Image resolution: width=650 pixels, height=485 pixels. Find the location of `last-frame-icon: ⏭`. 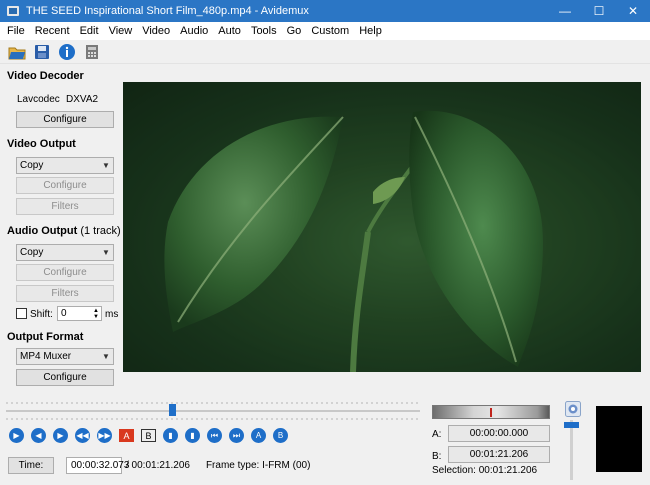

last-frame-icon: ⏭ is located at coordinates (236, 435).